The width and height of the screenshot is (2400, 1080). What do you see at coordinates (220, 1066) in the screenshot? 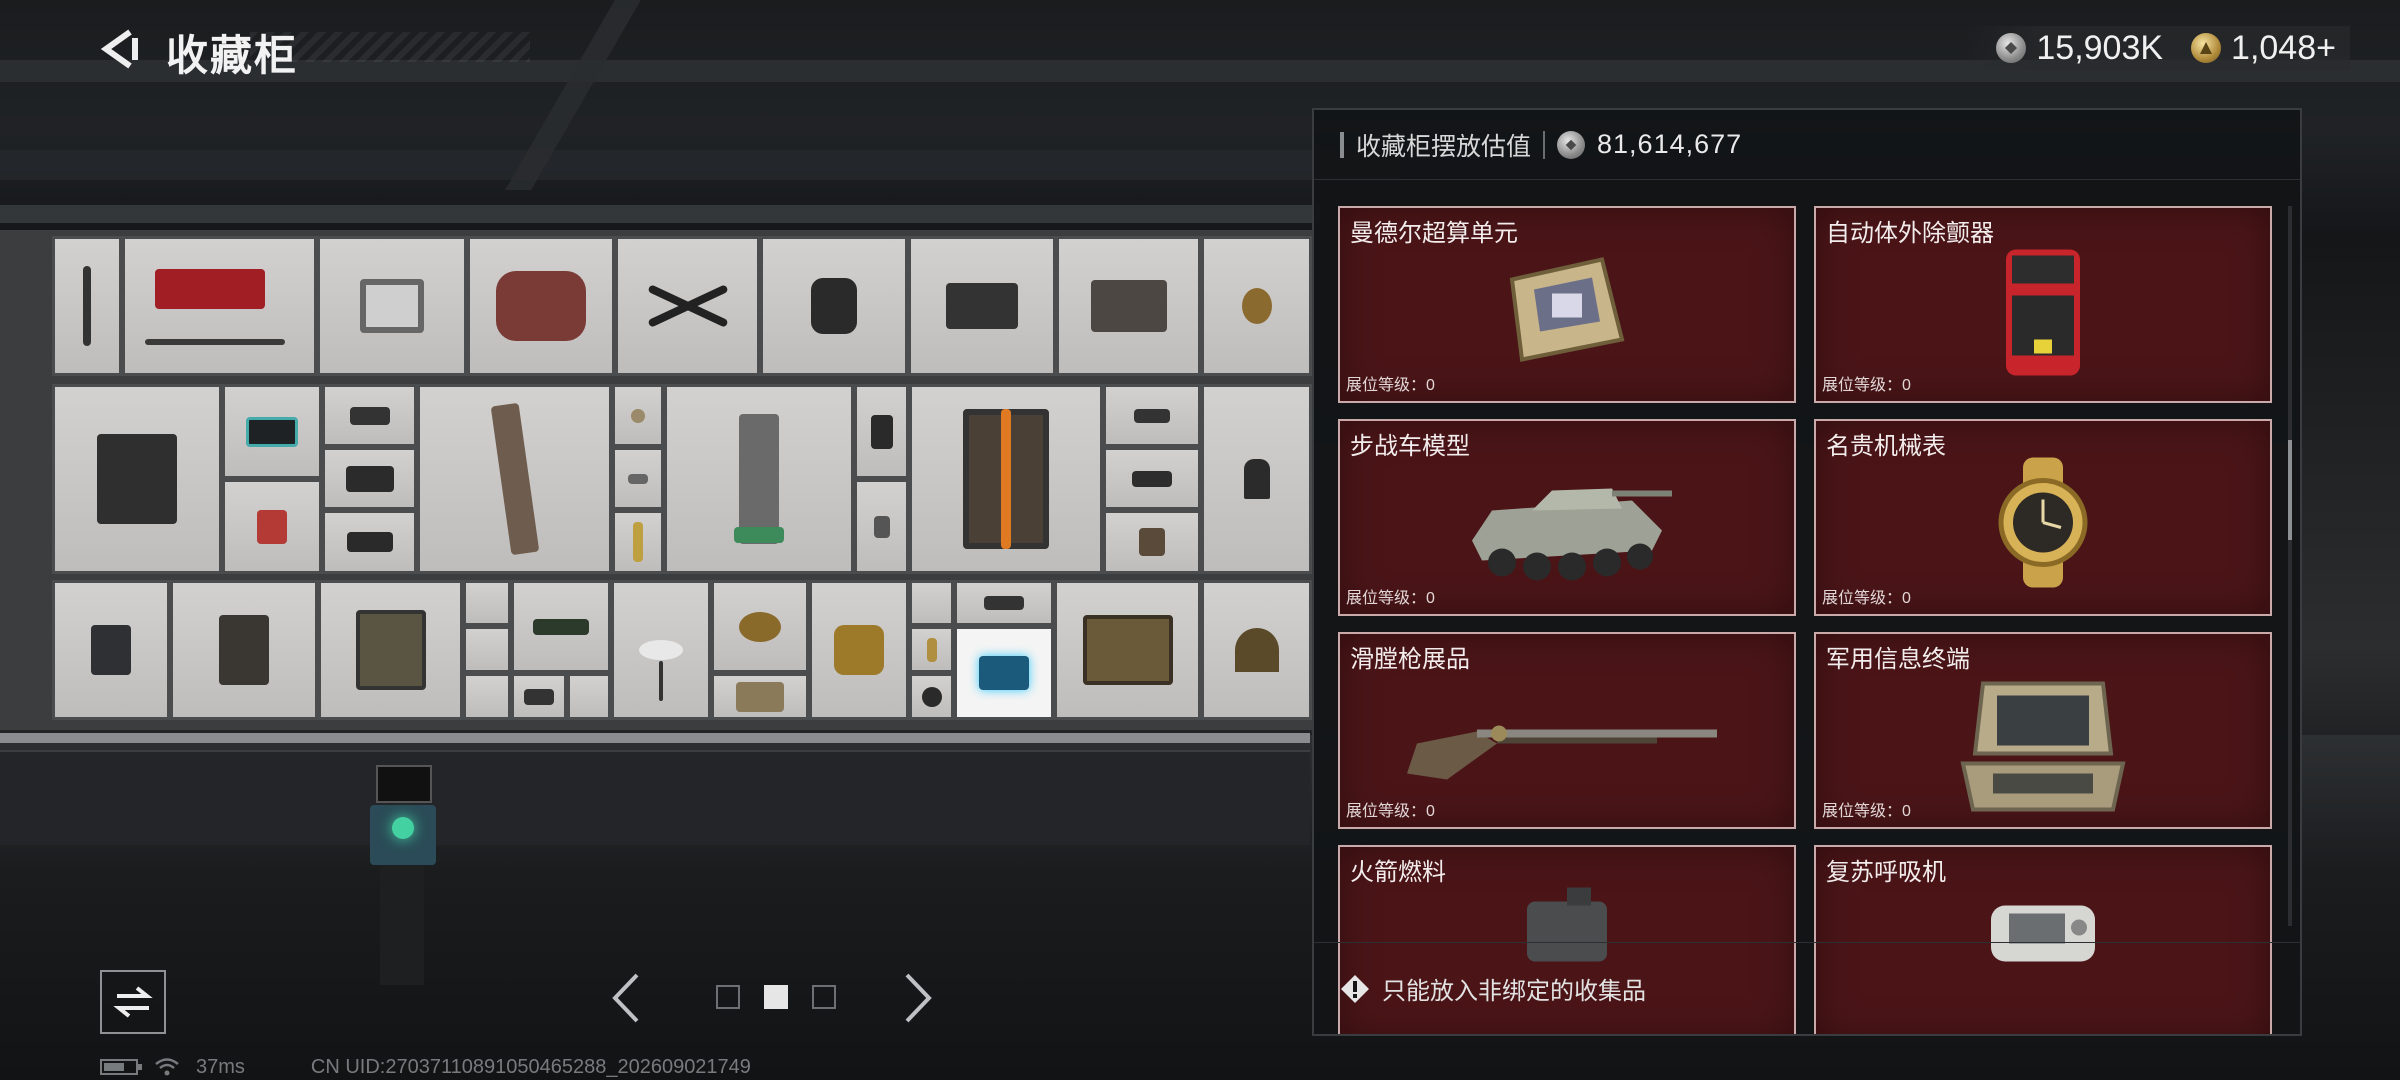
I see `ping-value: 37ms` at bounding box center [220, 1066].